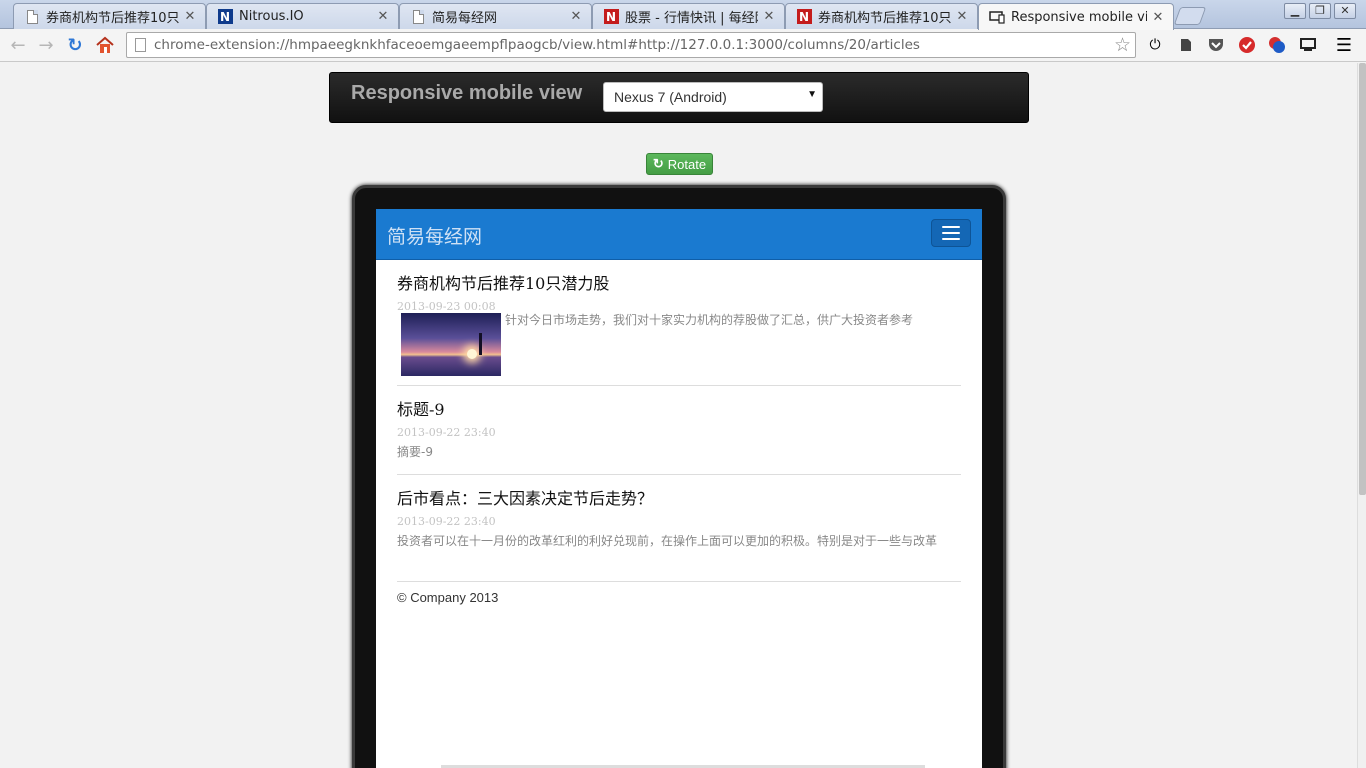 The height and width of the screenshot is (768, 1366). I want to click on mobile-view-icon, so click(997, 17).